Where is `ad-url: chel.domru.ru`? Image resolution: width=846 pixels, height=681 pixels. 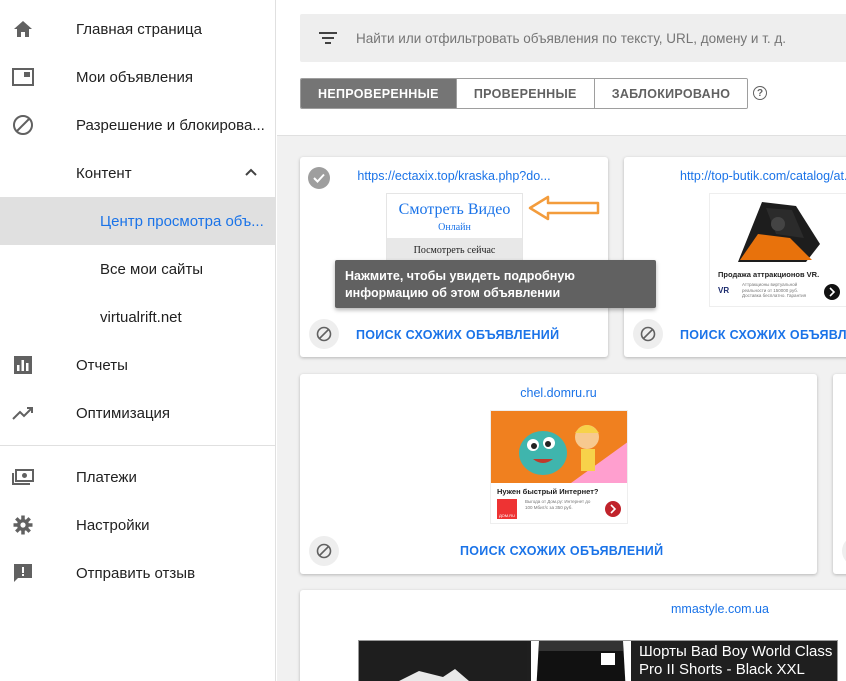 ad-url: chel.domru.ru is located at coordinates (558, 393).